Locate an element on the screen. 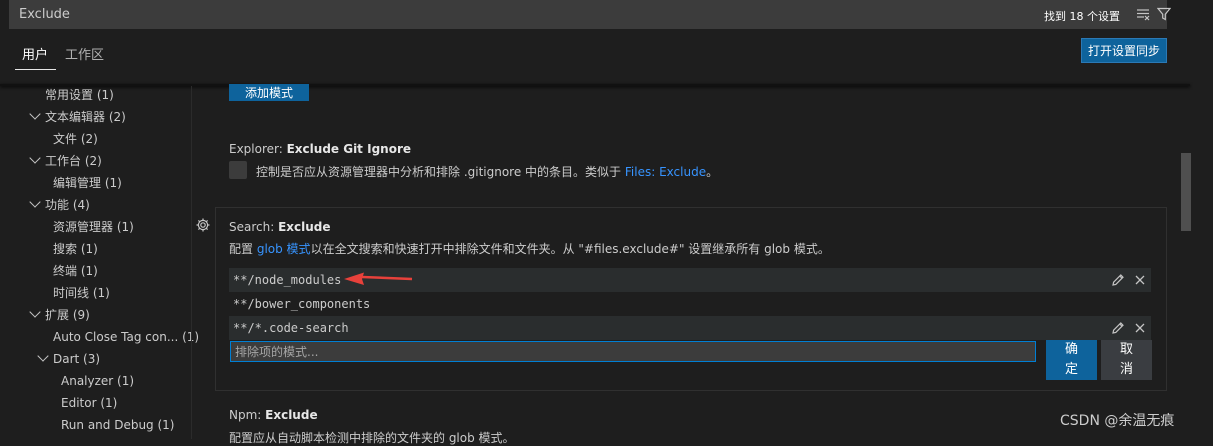 This screenshot has width=1213, height=446. toc-item-features: 功能 (4) is located at coordinates (67, 205).